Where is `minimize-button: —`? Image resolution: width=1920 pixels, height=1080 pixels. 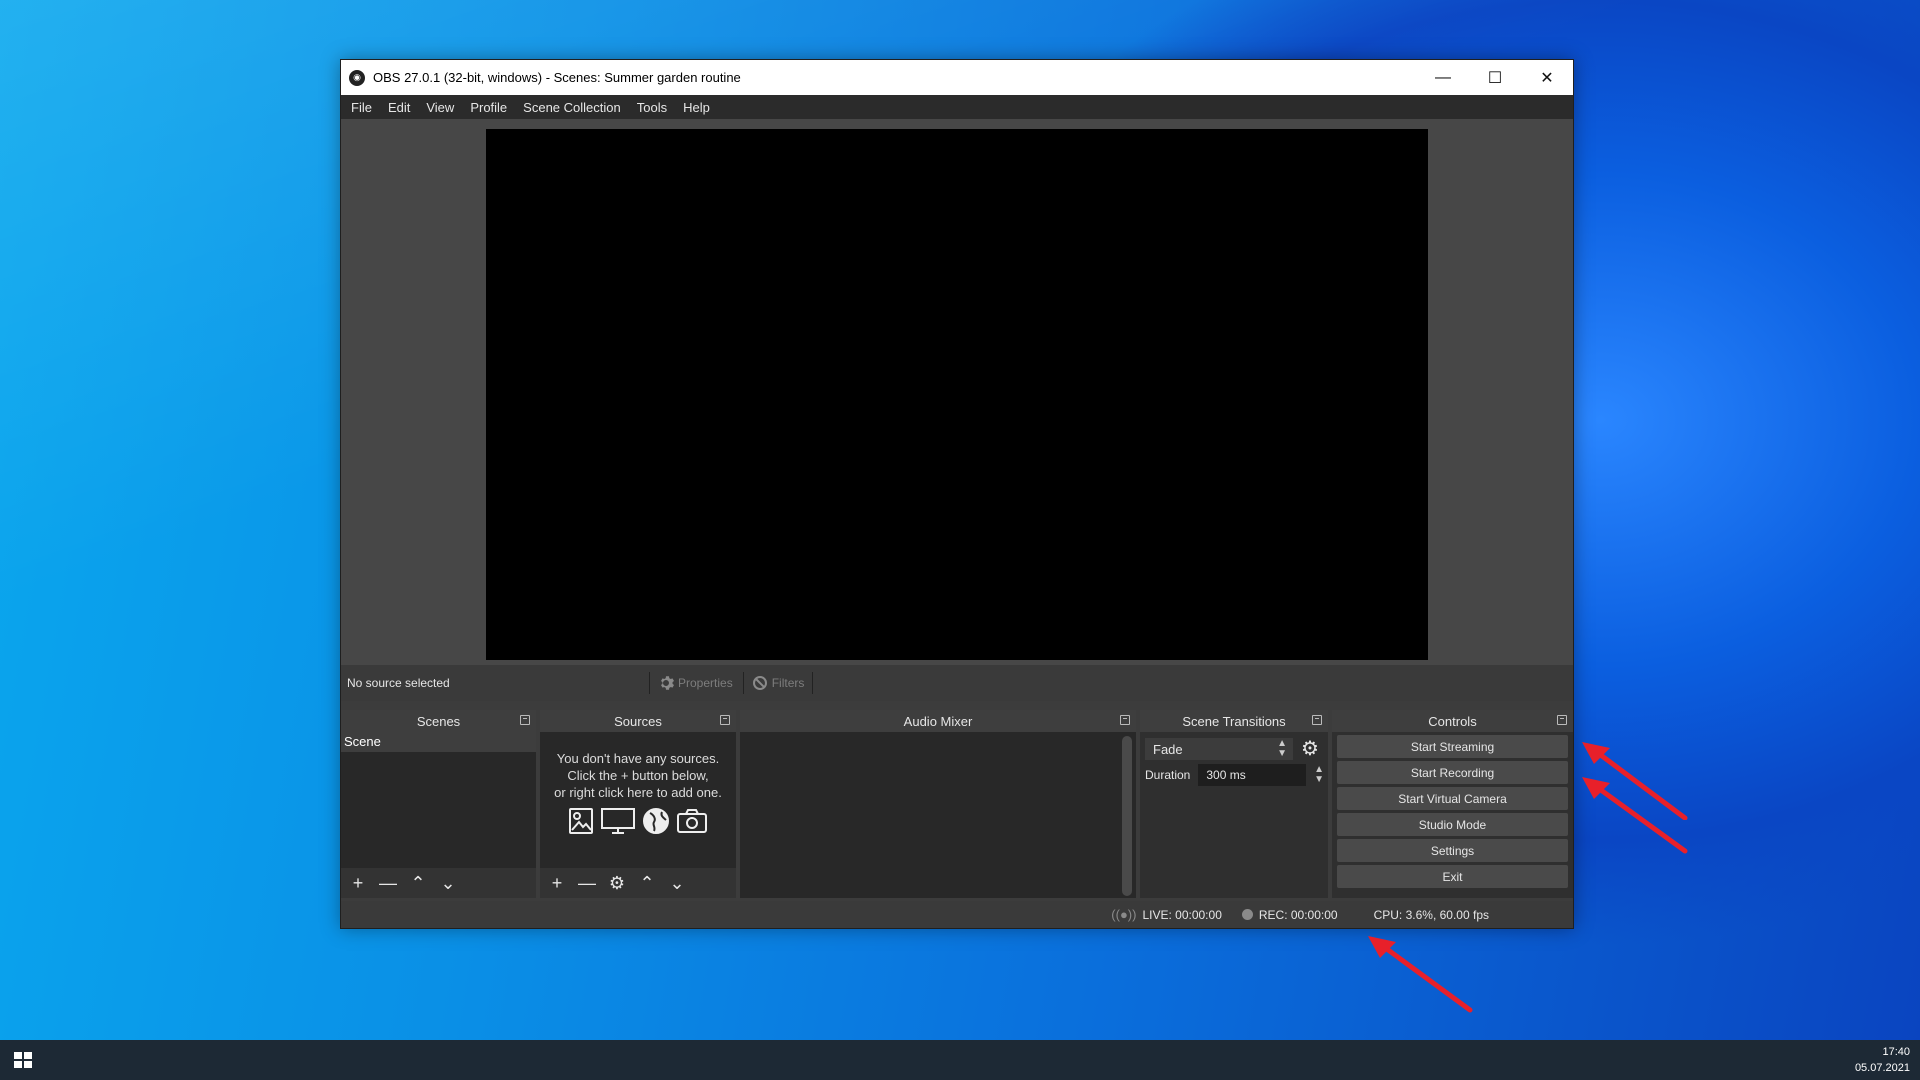
minimize-button: — is located at coordinates (1443, 77).